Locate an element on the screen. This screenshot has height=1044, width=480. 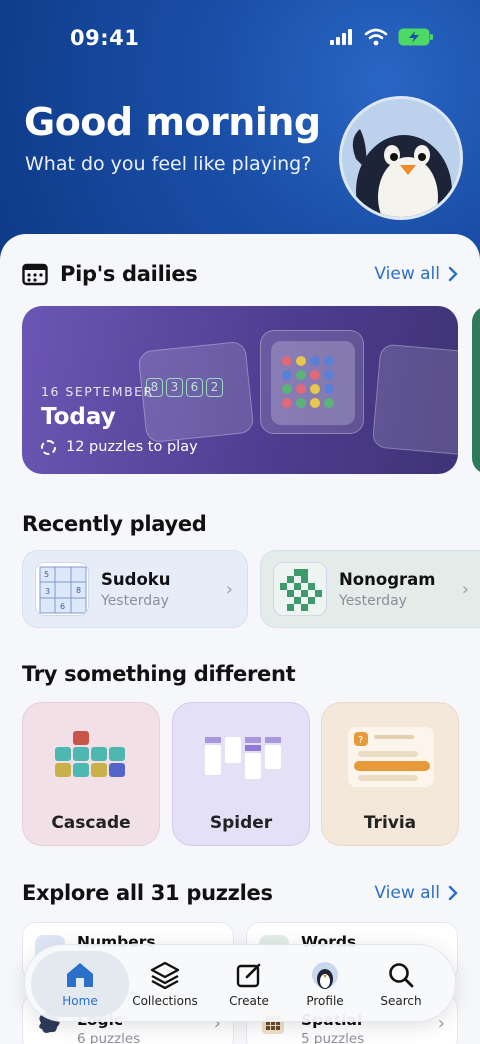
next-daily-card is located at coordinates (476, 390).